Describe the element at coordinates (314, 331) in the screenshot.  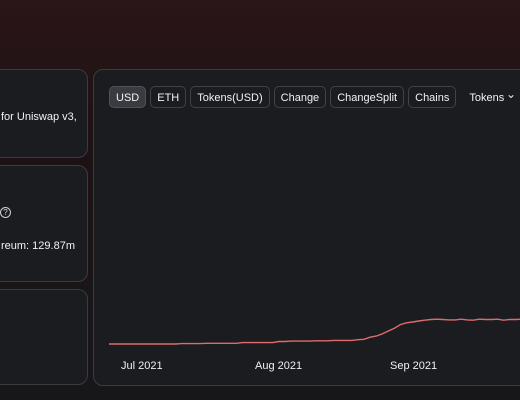
I see `series-line` at that location.